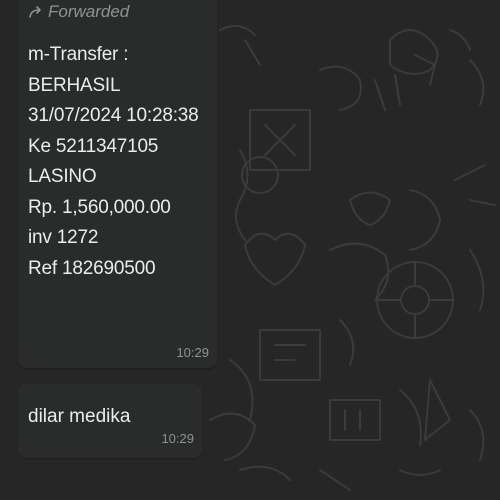 The width and height of the screenshot is (500, 500). Describe the element at coordinates (99, 207) in the screenshot. I see `message-line: Rp. 1,560,000.00` at that location.